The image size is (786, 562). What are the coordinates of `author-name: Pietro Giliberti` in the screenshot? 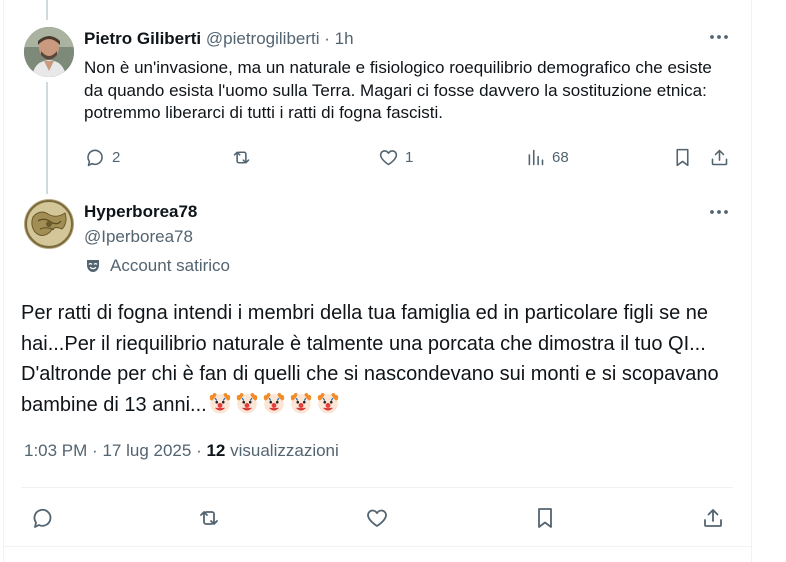 It's located at (142, 38).